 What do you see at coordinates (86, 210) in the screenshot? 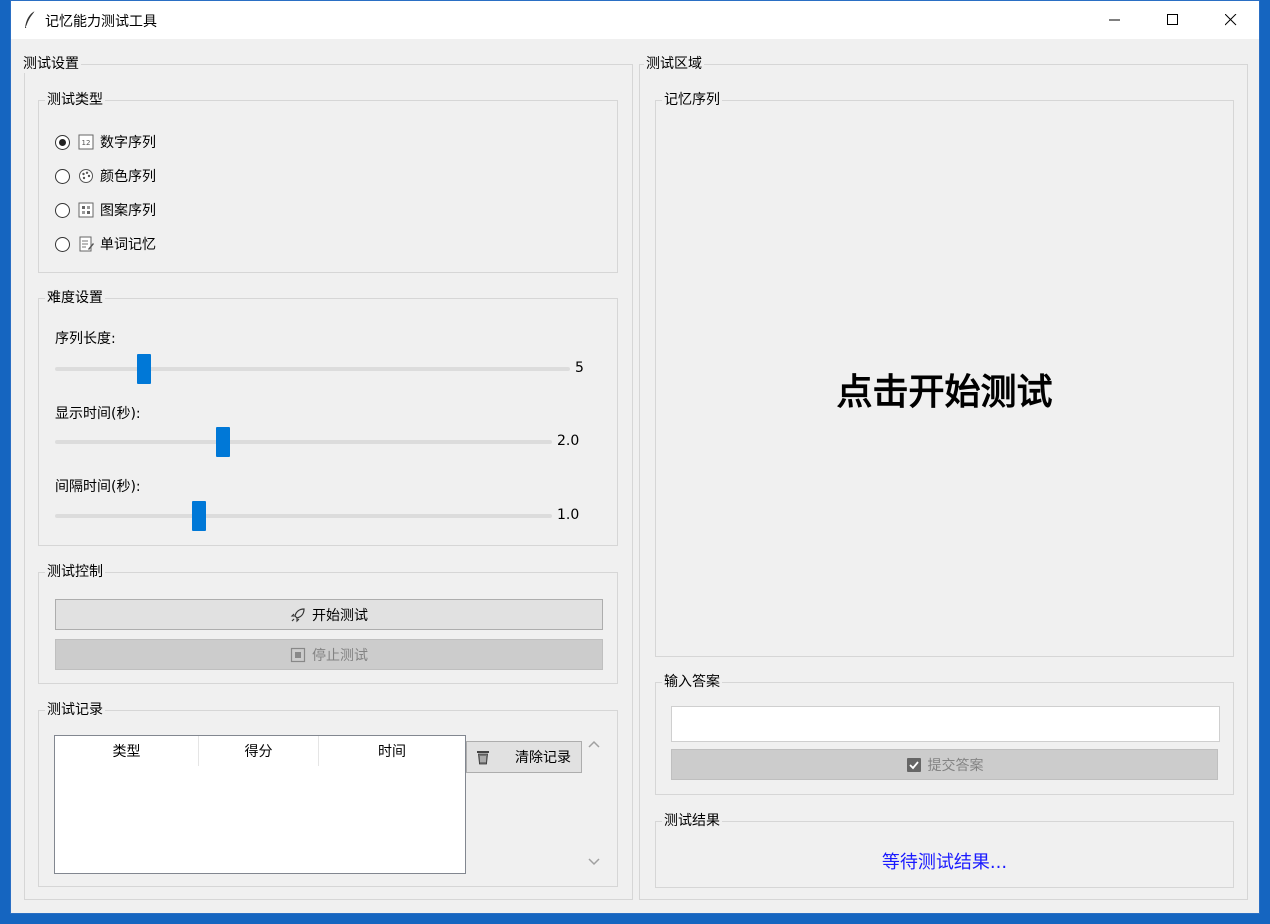
I see `pattern-grid-icon` at bounding box center [86, 210].